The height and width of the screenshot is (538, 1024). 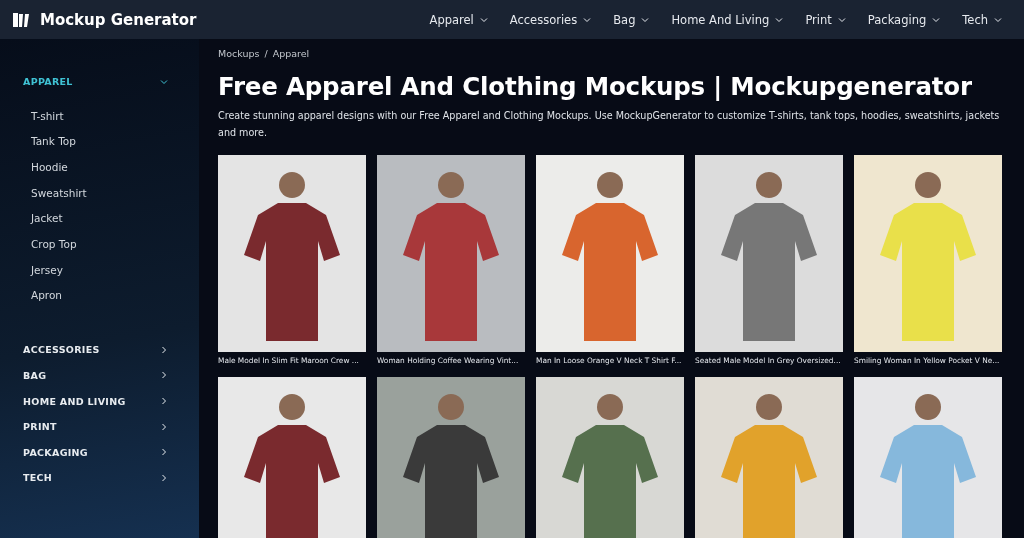 What do you see at coordinates (115, 219) in the screenshot?
I see `sidebar-item: Jacket` at bounding box center [115, 219].